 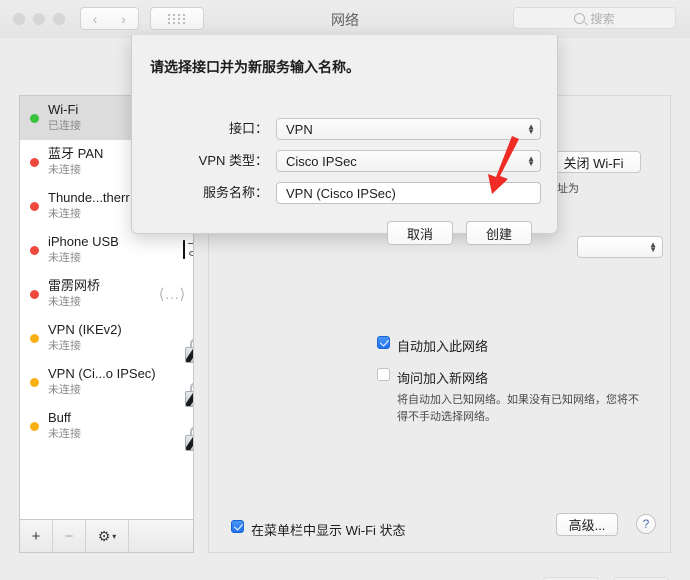 What do you see at coordinates (102, 374) in the screenshot?
I see `service-name: VPN (Ci...o IPSec)` at bounding box center [102, 374].